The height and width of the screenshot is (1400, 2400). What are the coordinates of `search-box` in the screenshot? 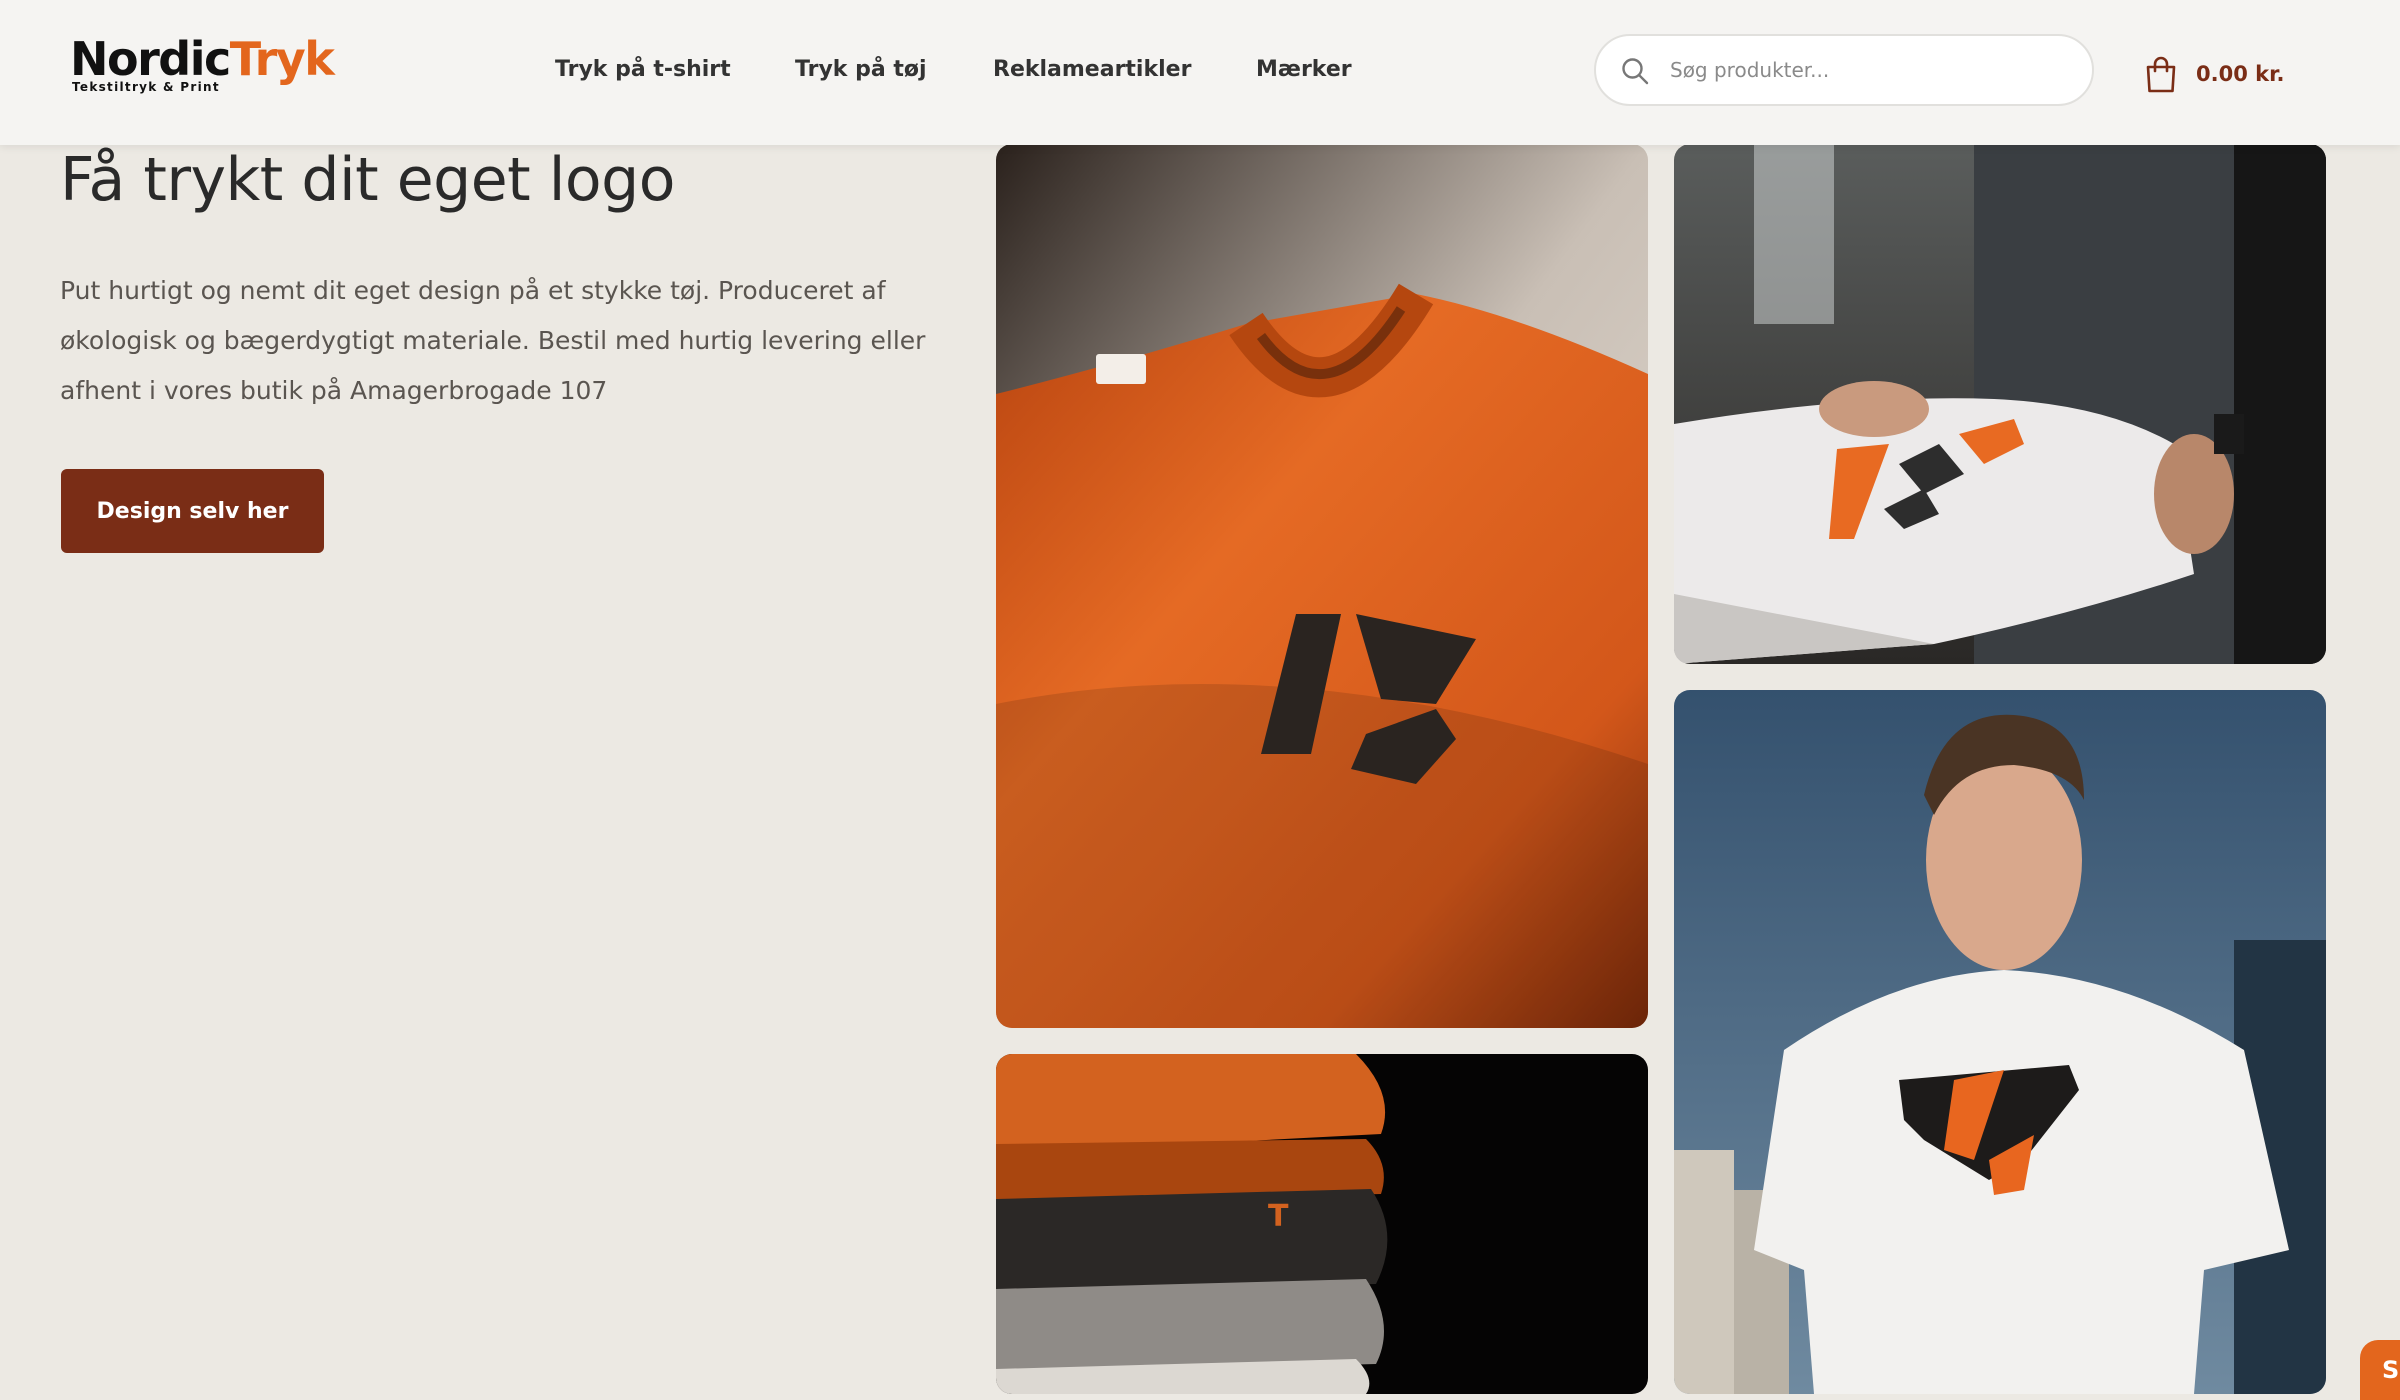 It's located at (1844, 70).